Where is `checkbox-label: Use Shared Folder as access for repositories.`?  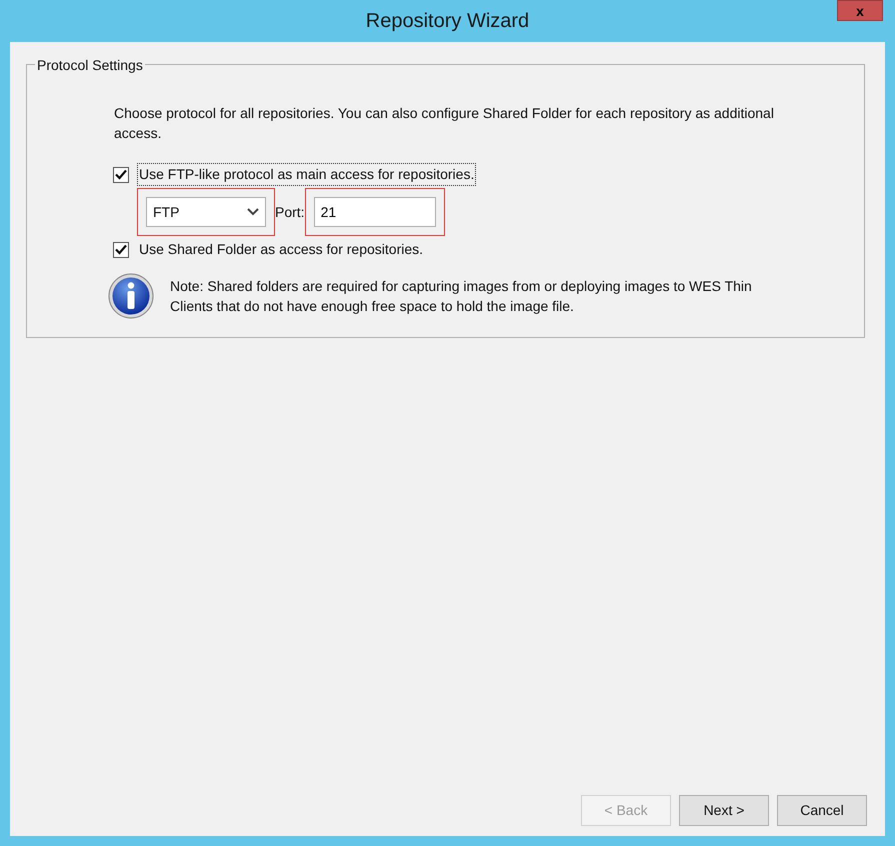
checkbox-label: Use Shared Folder as access for repositories. is located at coordinates (281, 249).